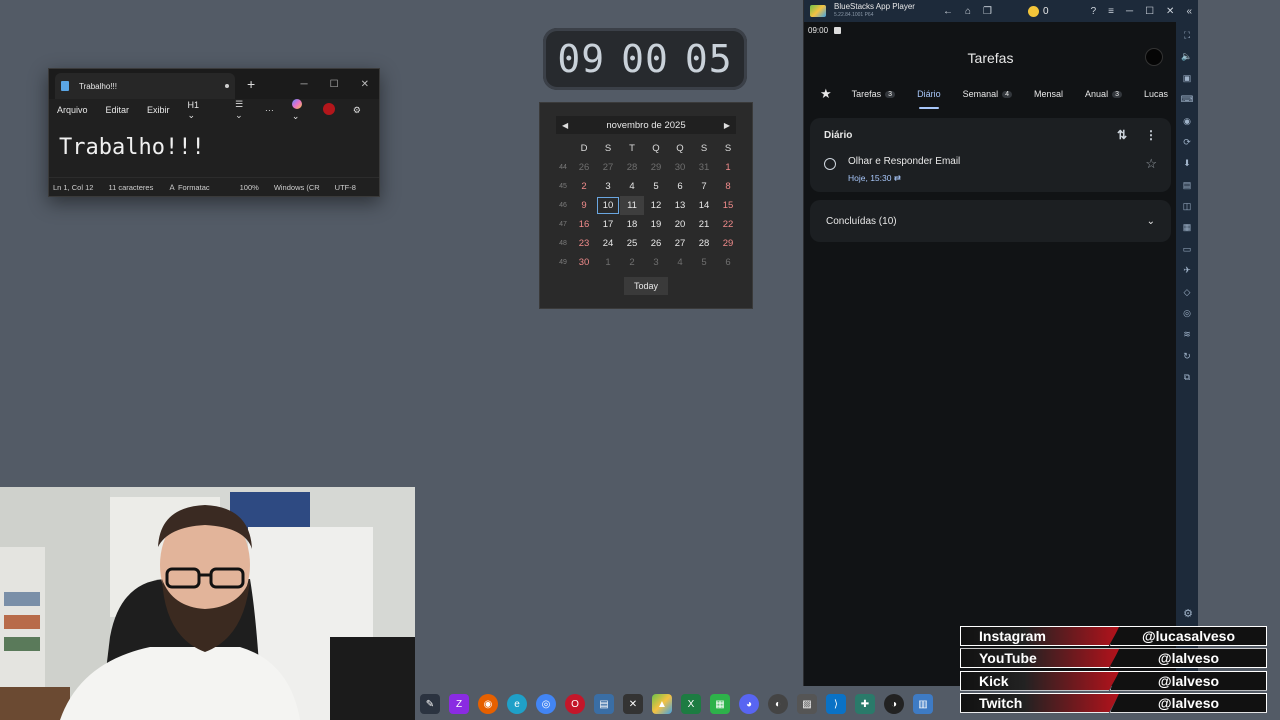  I want to click on rotate-icon: ↻, so click(1187, 356).